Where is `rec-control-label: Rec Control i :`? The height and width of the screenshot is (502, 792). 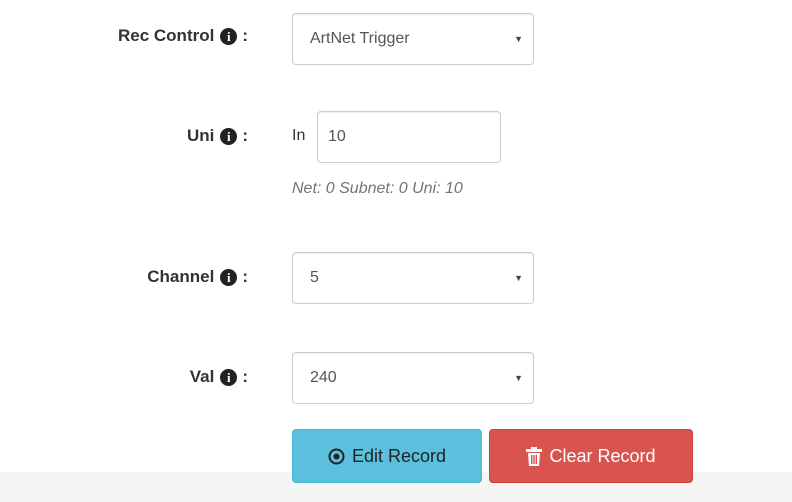
rec-control-label: Rec Control i : is located at coordinates (183, 36).